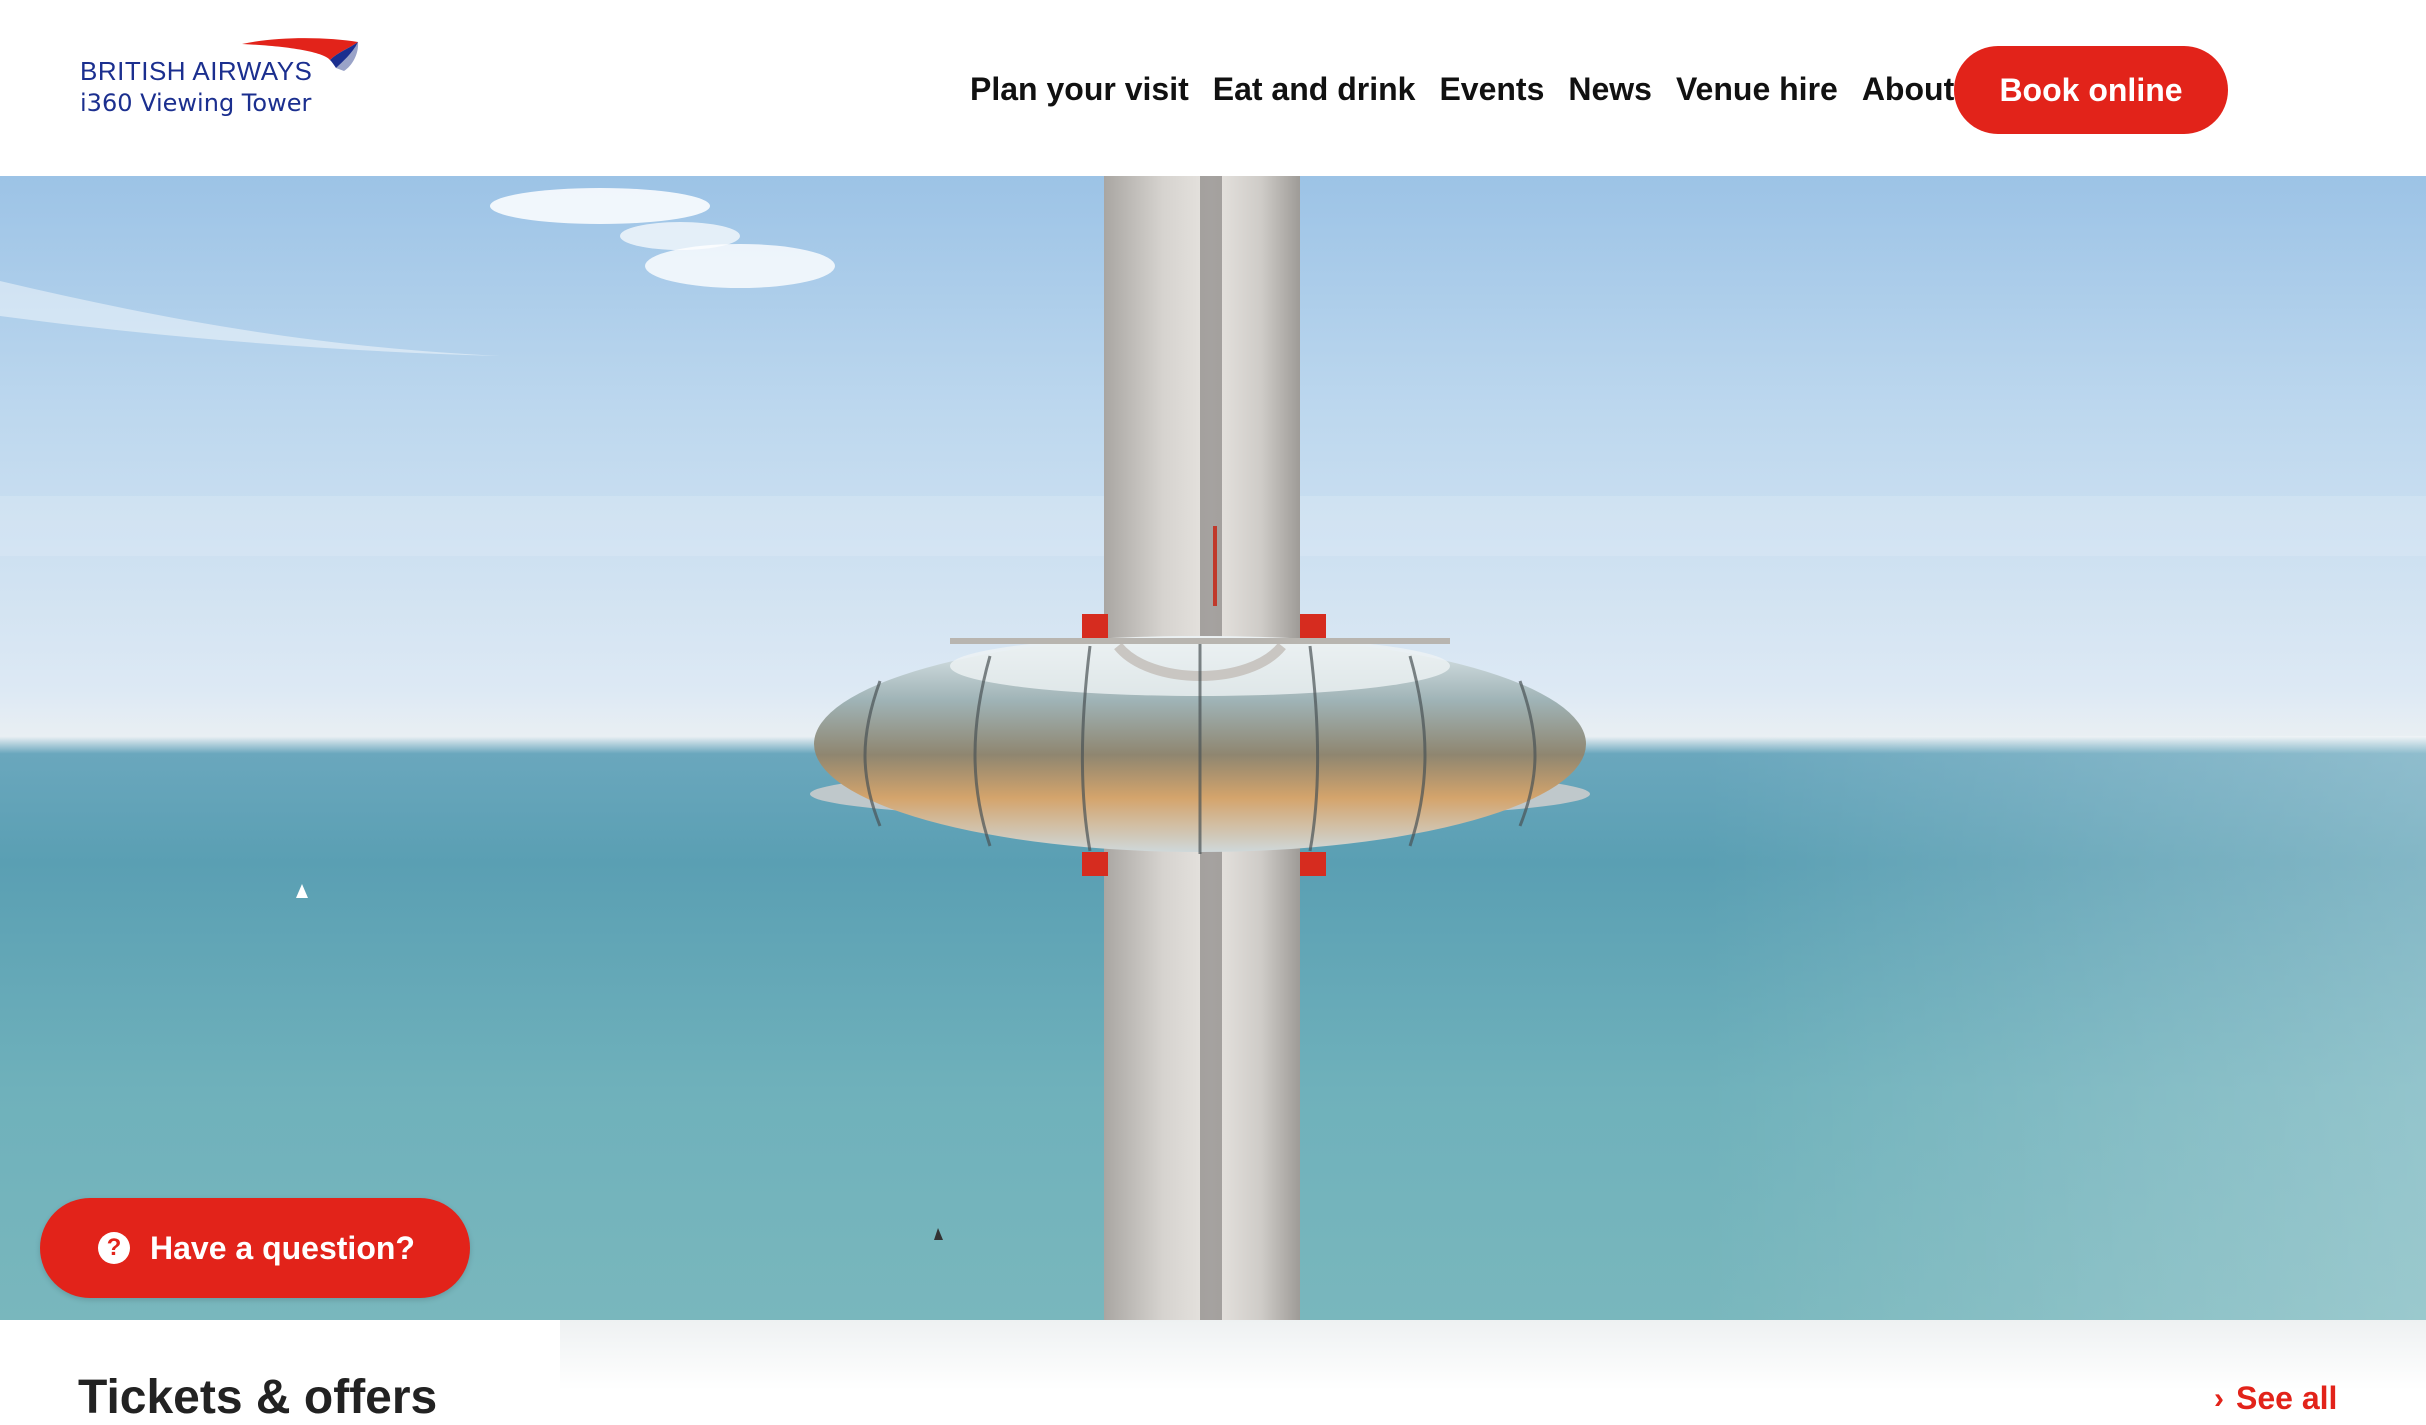  I want to click on site-logo: BRITISH AIRWAYS i360 Viewing Tower, so click(218, 83).